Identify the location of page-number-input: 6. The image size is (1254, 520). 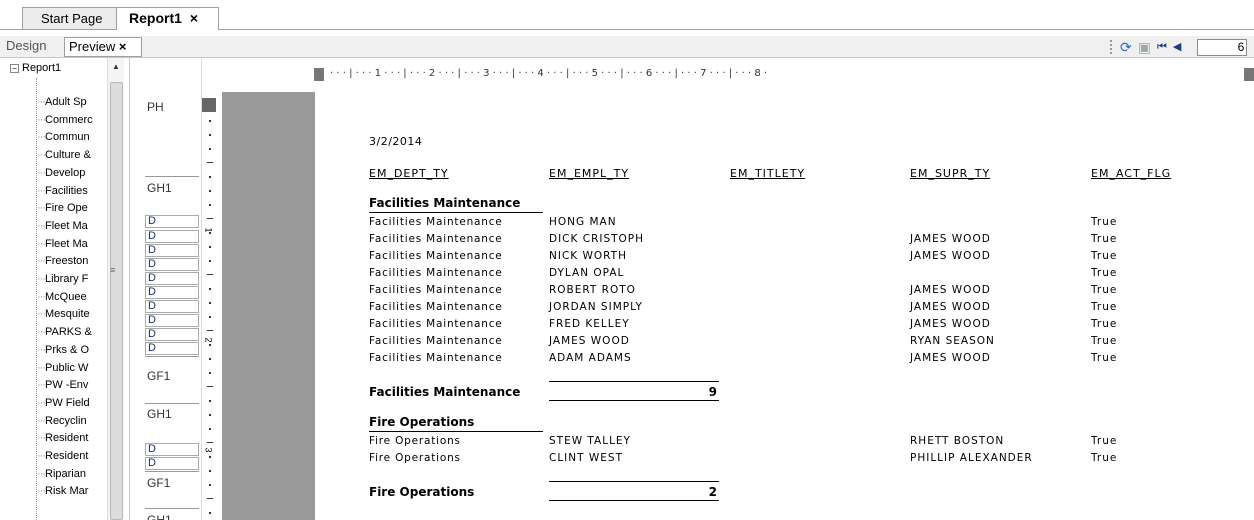
(1222, 47).